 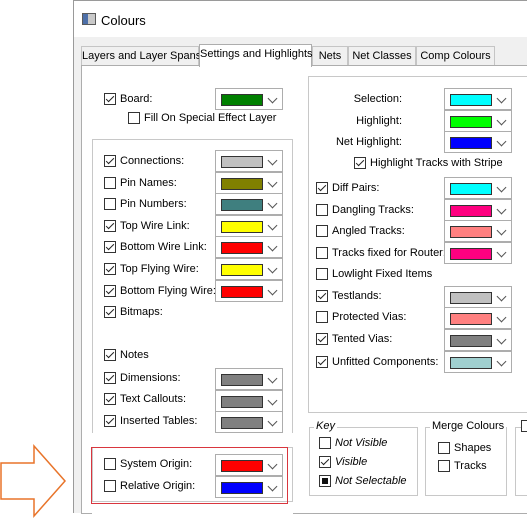 What do you see at coordinates (249, 401) in the screenshot?
I see `text-callouts-colour-dropdown` at bounding box center [249, 401].